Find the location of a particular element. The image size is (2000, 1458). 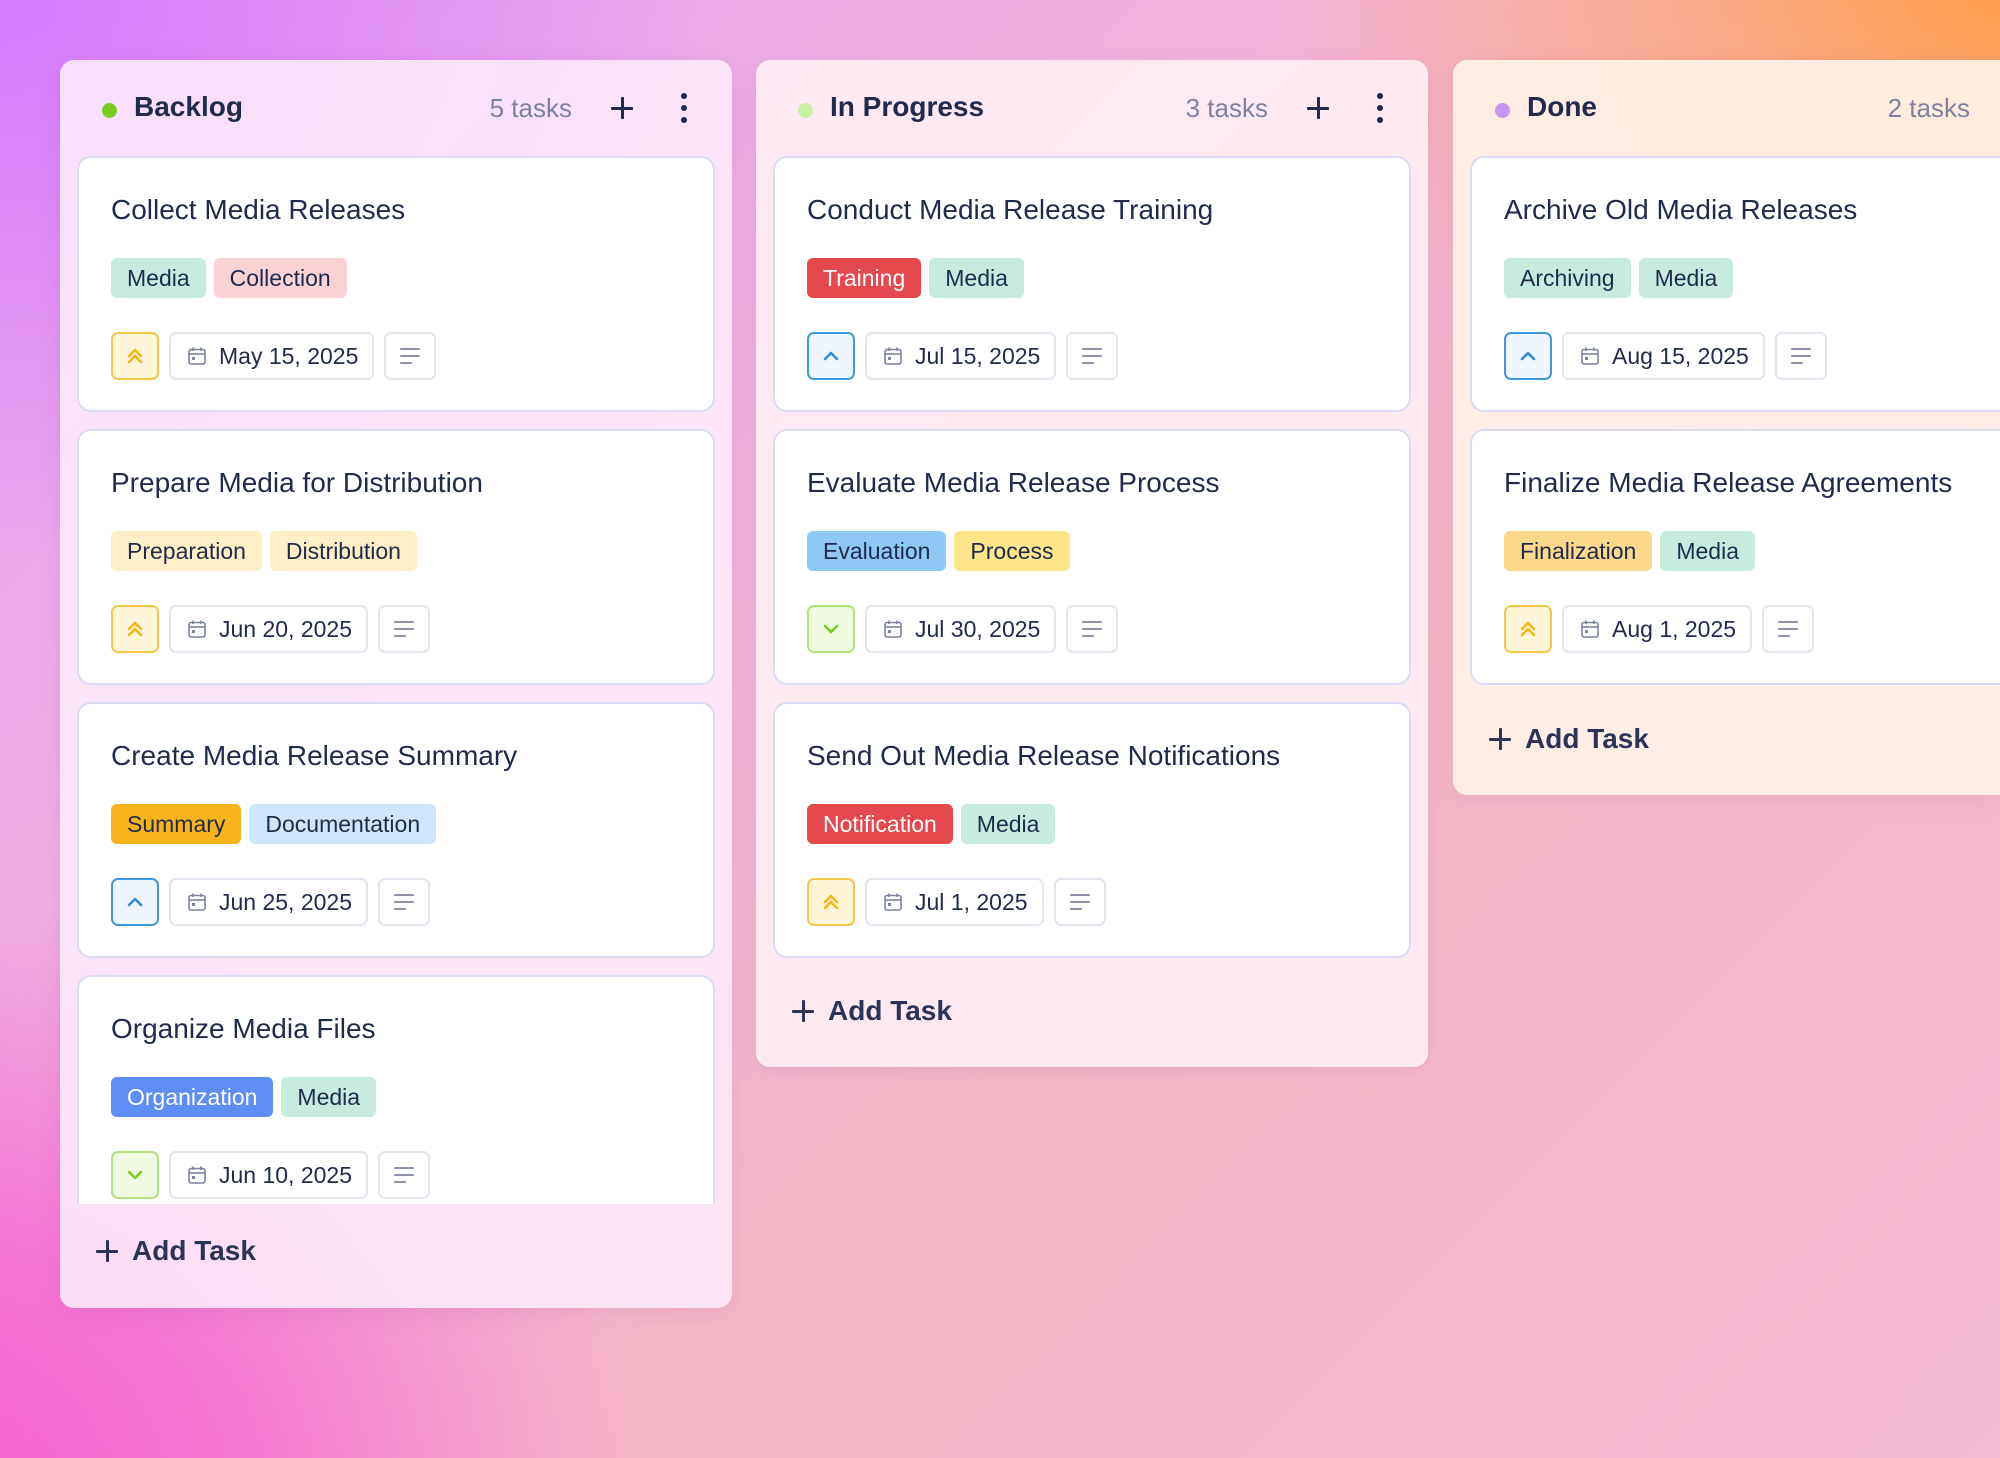

due-date: Jul 30, 2025 is located at coordinates (978, 628).